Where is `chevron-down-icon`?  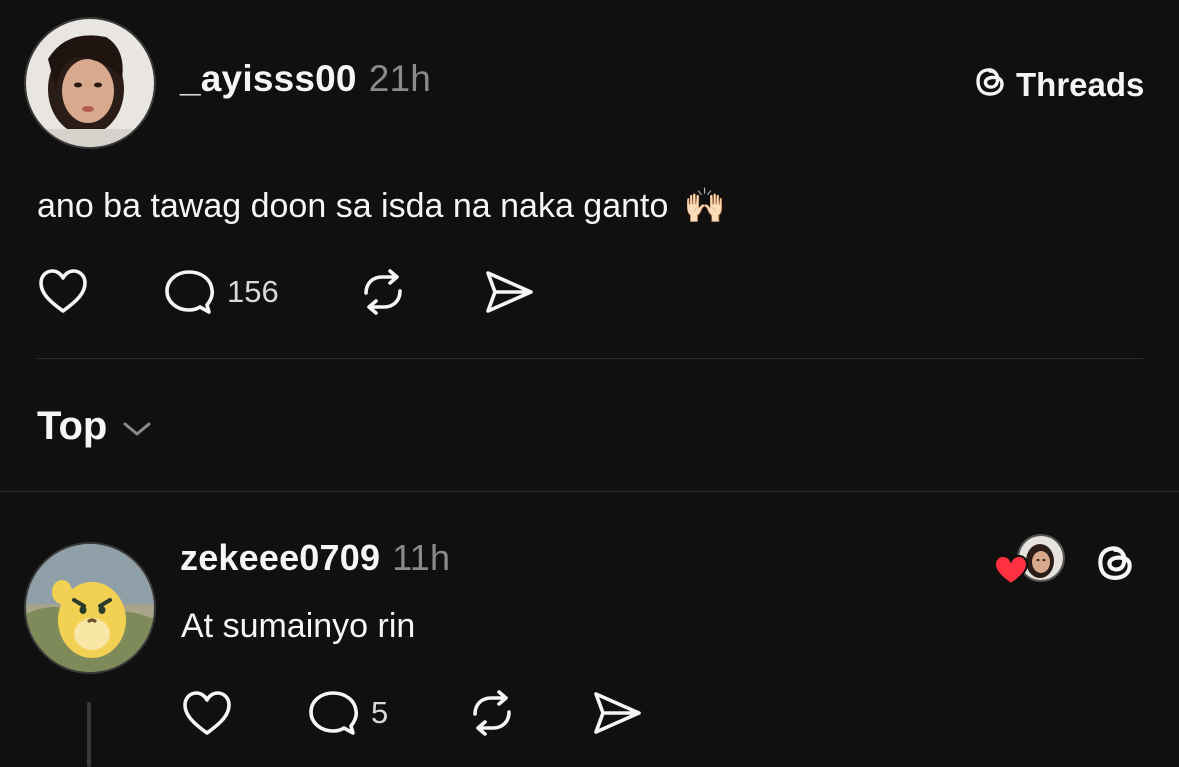 chevron-down-icon is located at coordinates (137, 428).